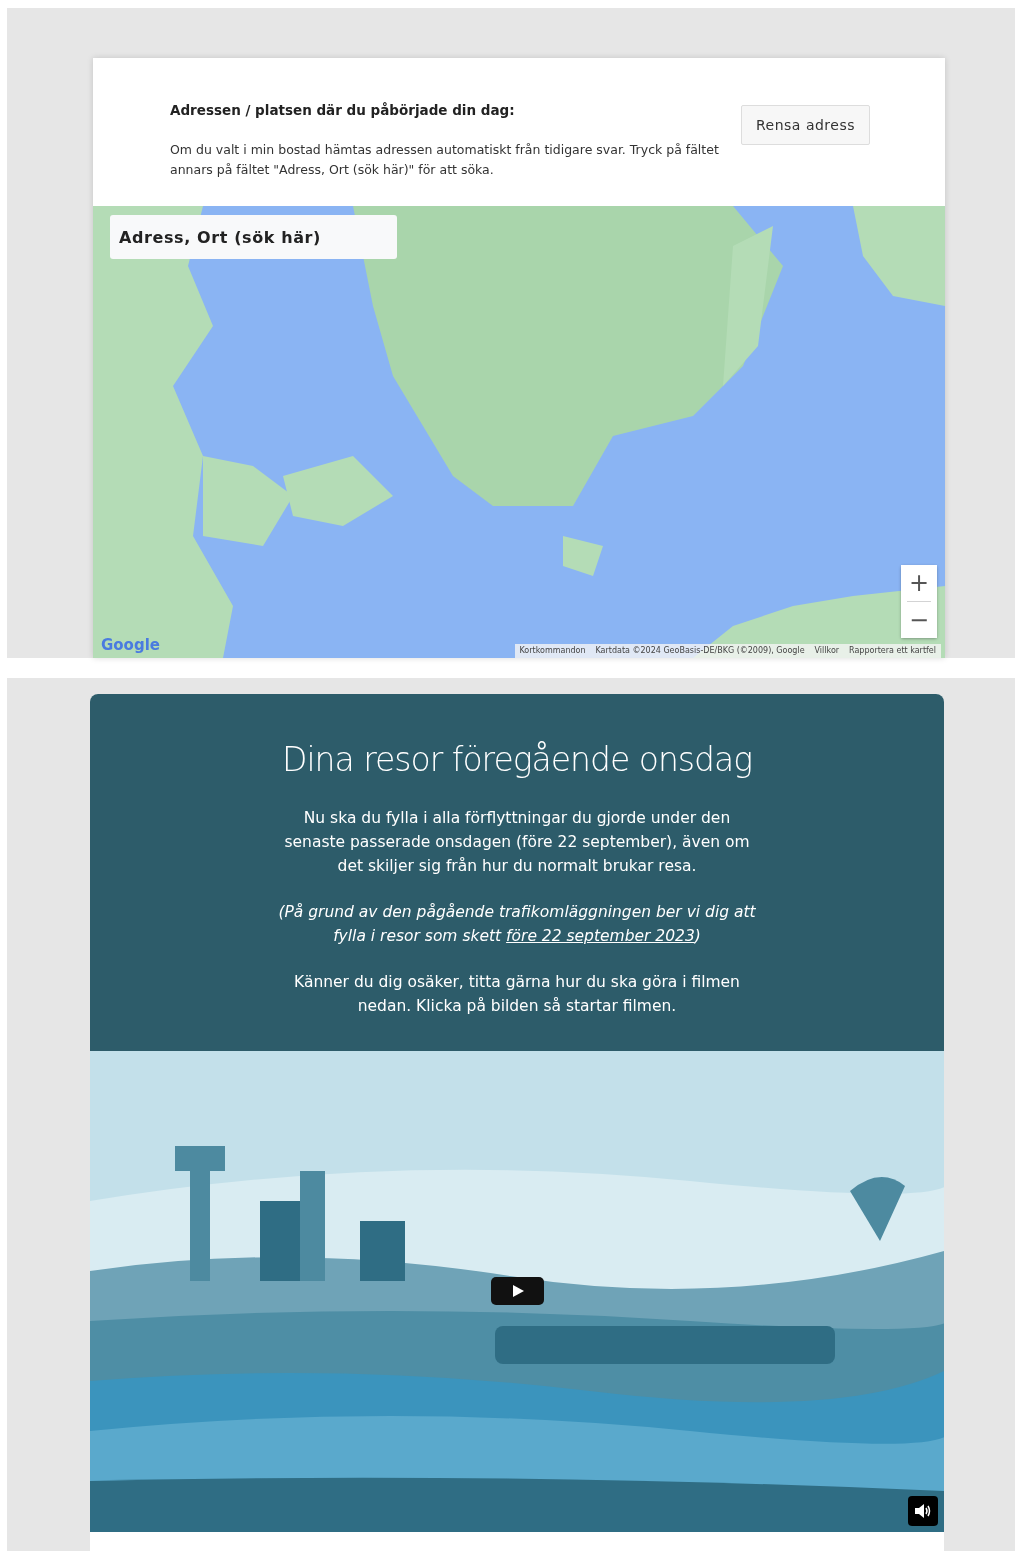  Describe the element at coordinates (892, 651) in the screenshot. I see `map-link: Rapportera ett kartfel` at that location.